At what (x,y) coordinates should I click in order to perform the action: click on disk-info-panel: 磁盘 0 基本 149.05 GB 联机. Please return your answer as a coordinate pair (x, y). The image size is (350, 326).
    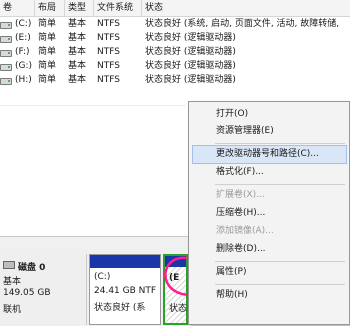
    Looking at the image, I should click on (43, 289).